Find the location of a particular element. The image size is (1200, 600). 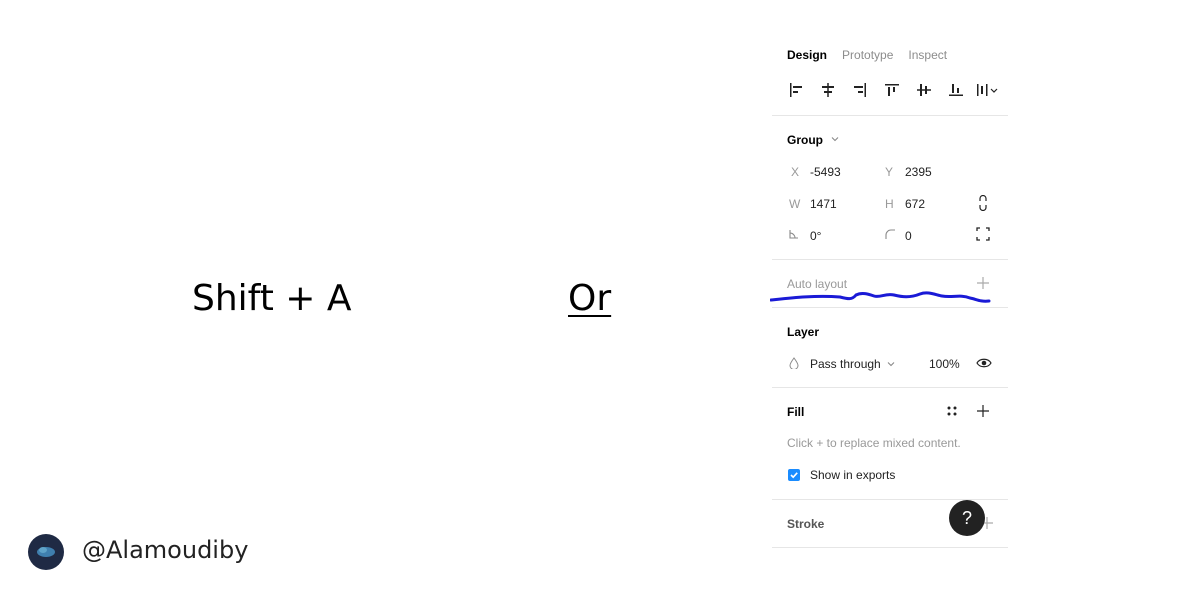

add-fill-icon is located at coordinates (983, 411).